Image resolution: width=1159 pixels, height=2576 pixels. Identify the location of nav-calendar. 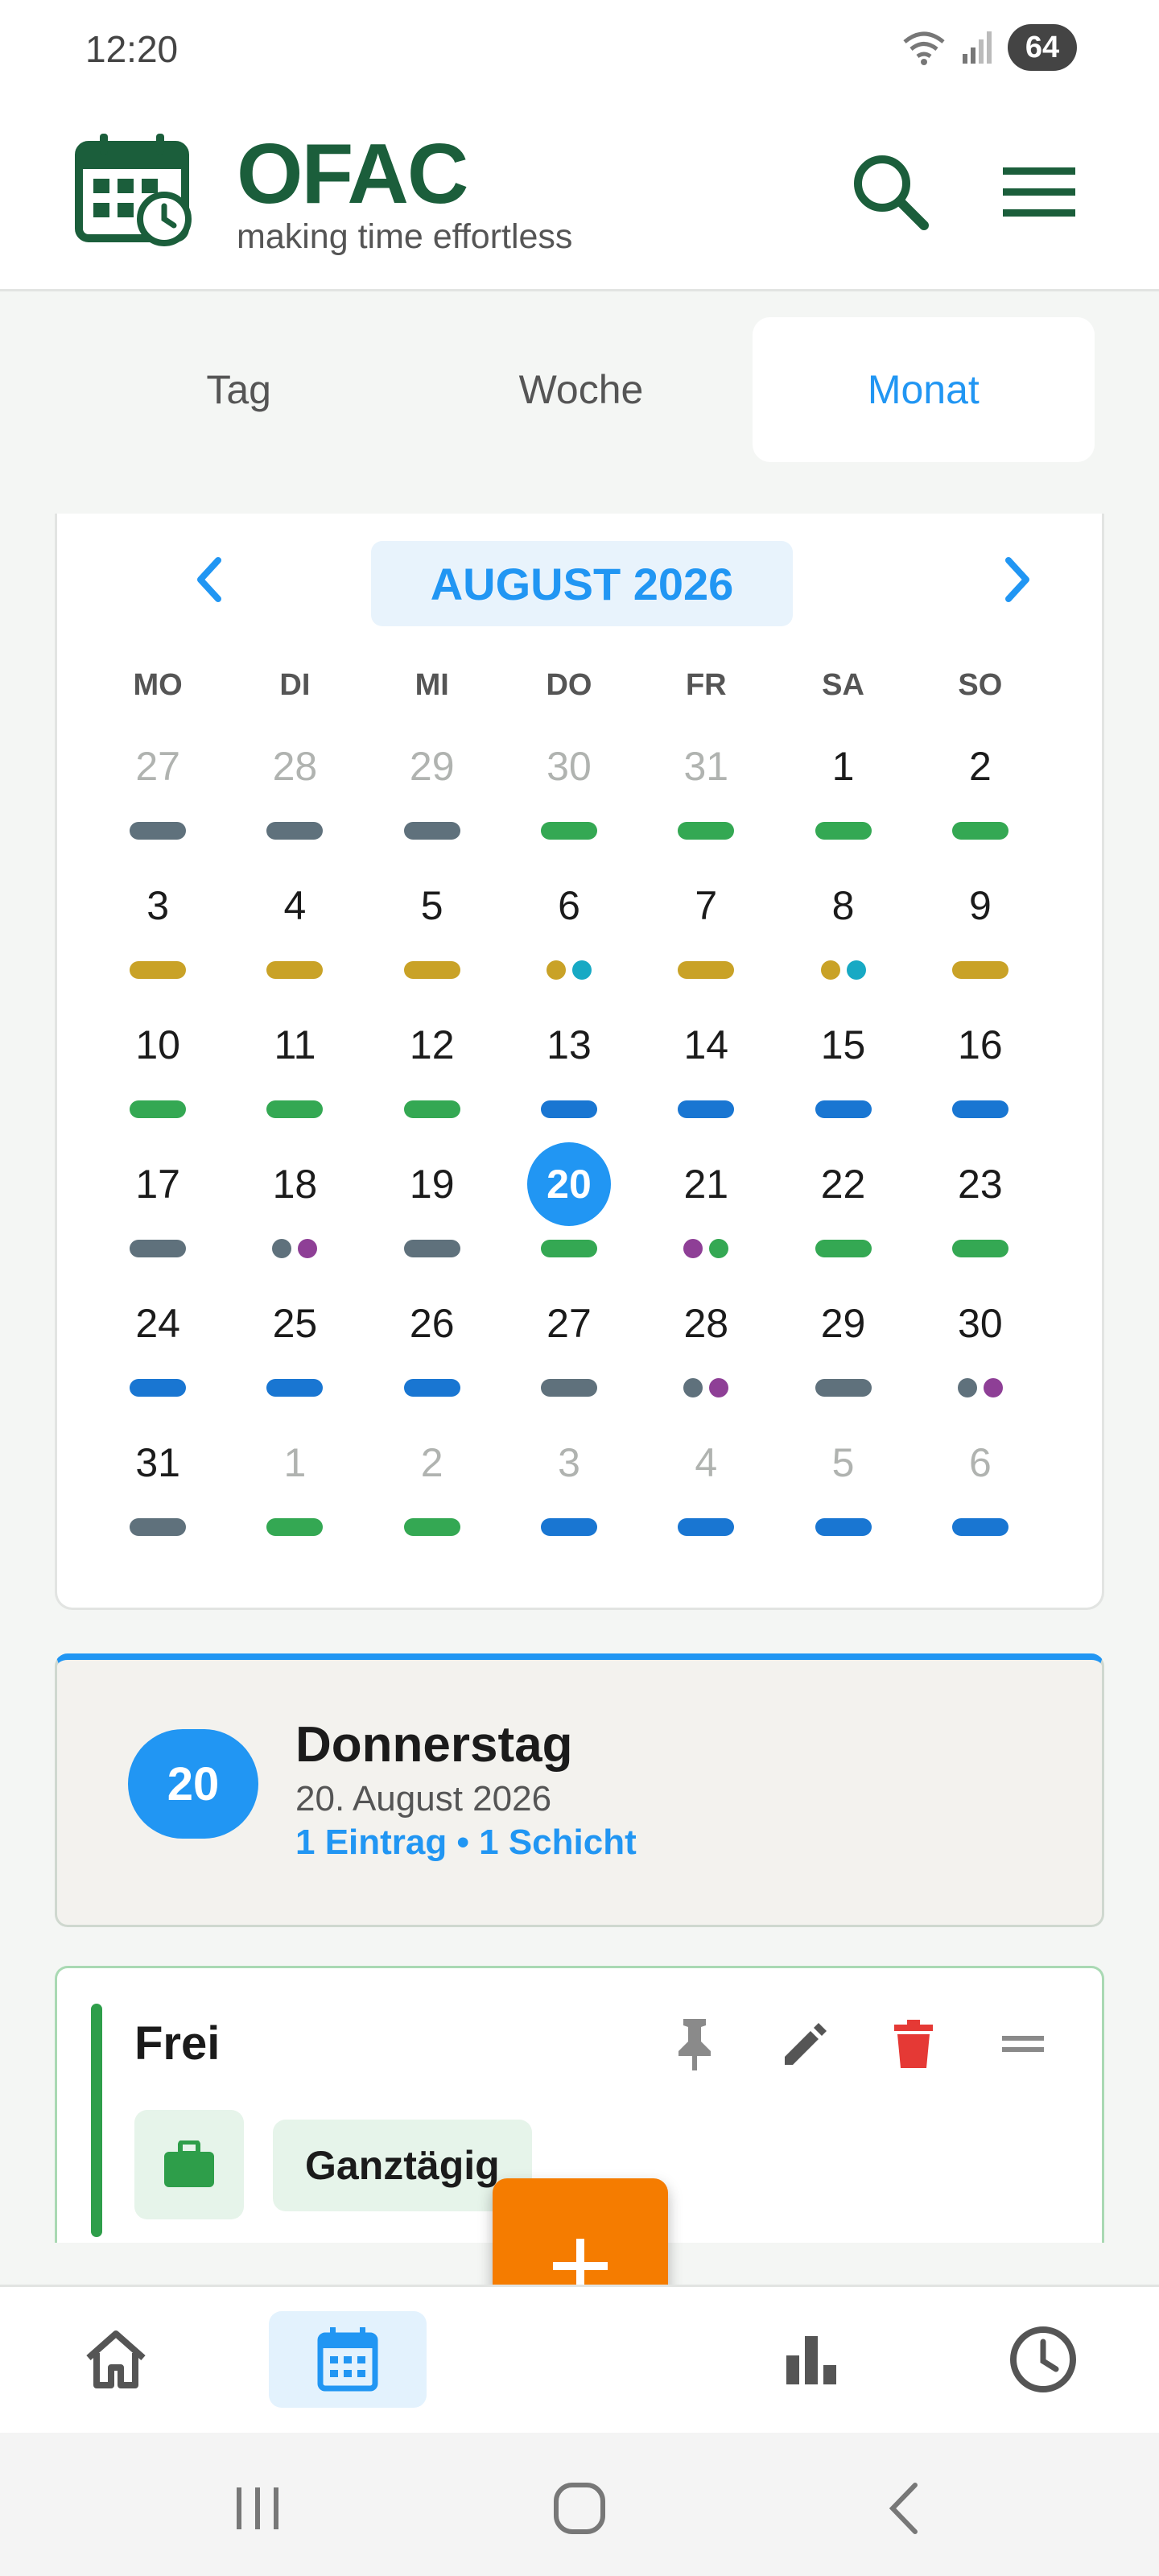
(348, 2359).